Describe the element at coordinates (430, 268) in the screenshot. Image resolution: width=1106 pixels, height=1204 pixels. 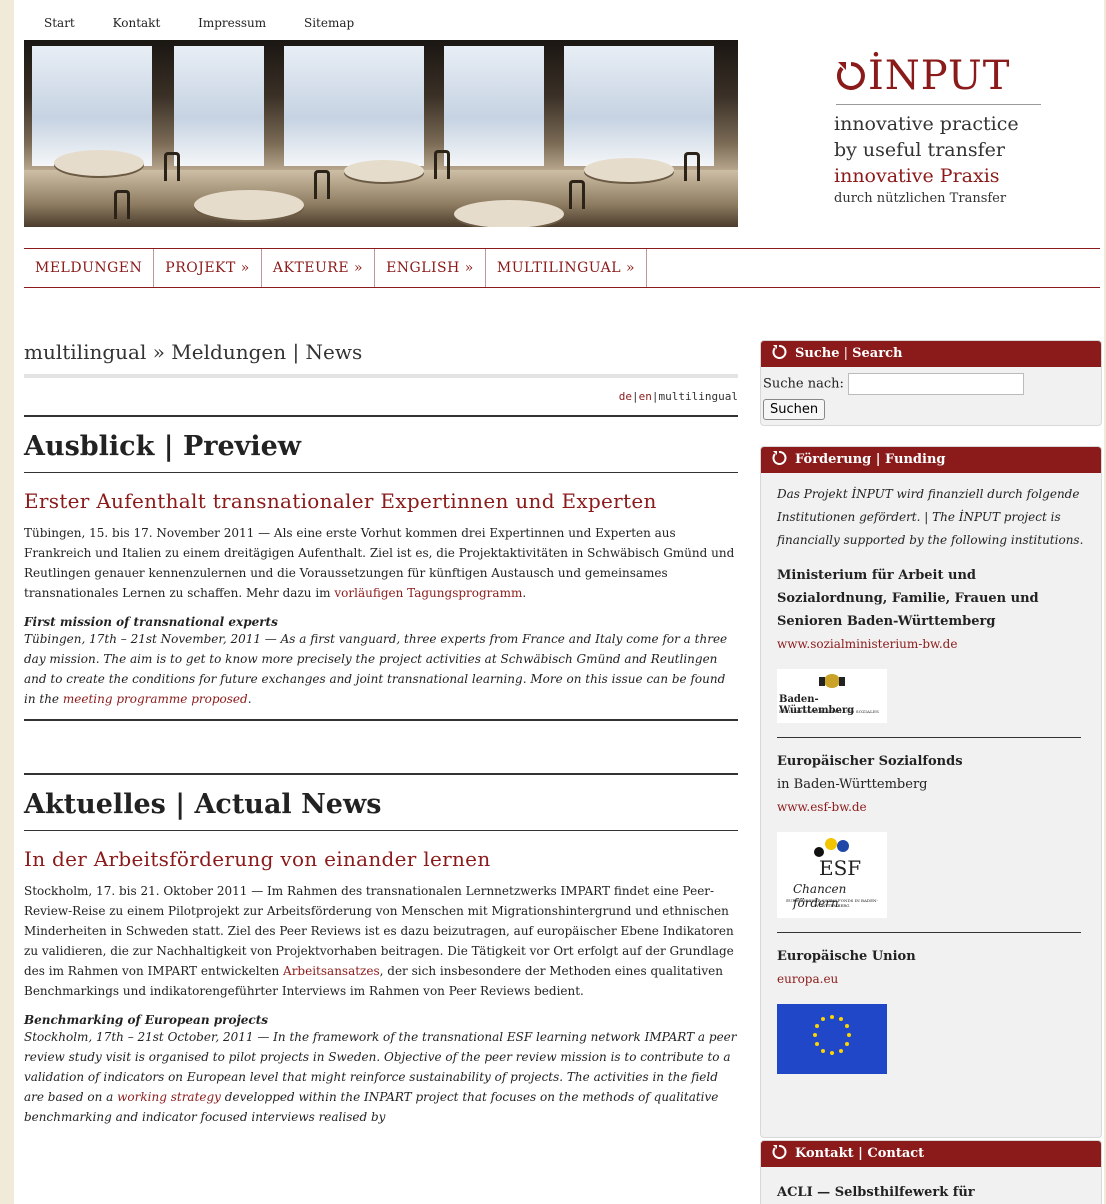
I see `main-nav-english: ENGLISH »` at that location.